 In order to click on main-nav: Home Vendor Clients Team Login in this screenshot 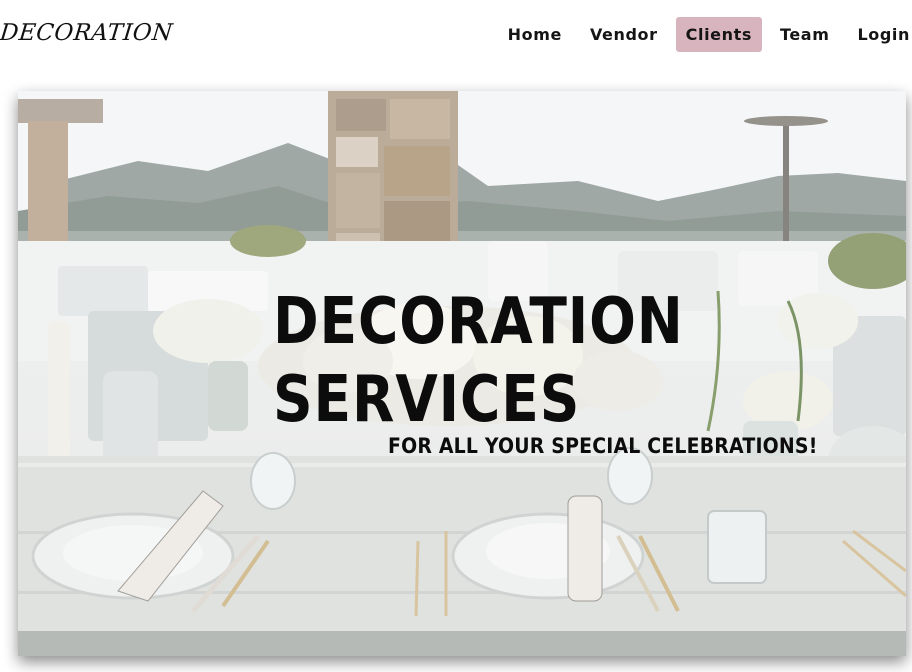, I will do `click(701, 34)`.